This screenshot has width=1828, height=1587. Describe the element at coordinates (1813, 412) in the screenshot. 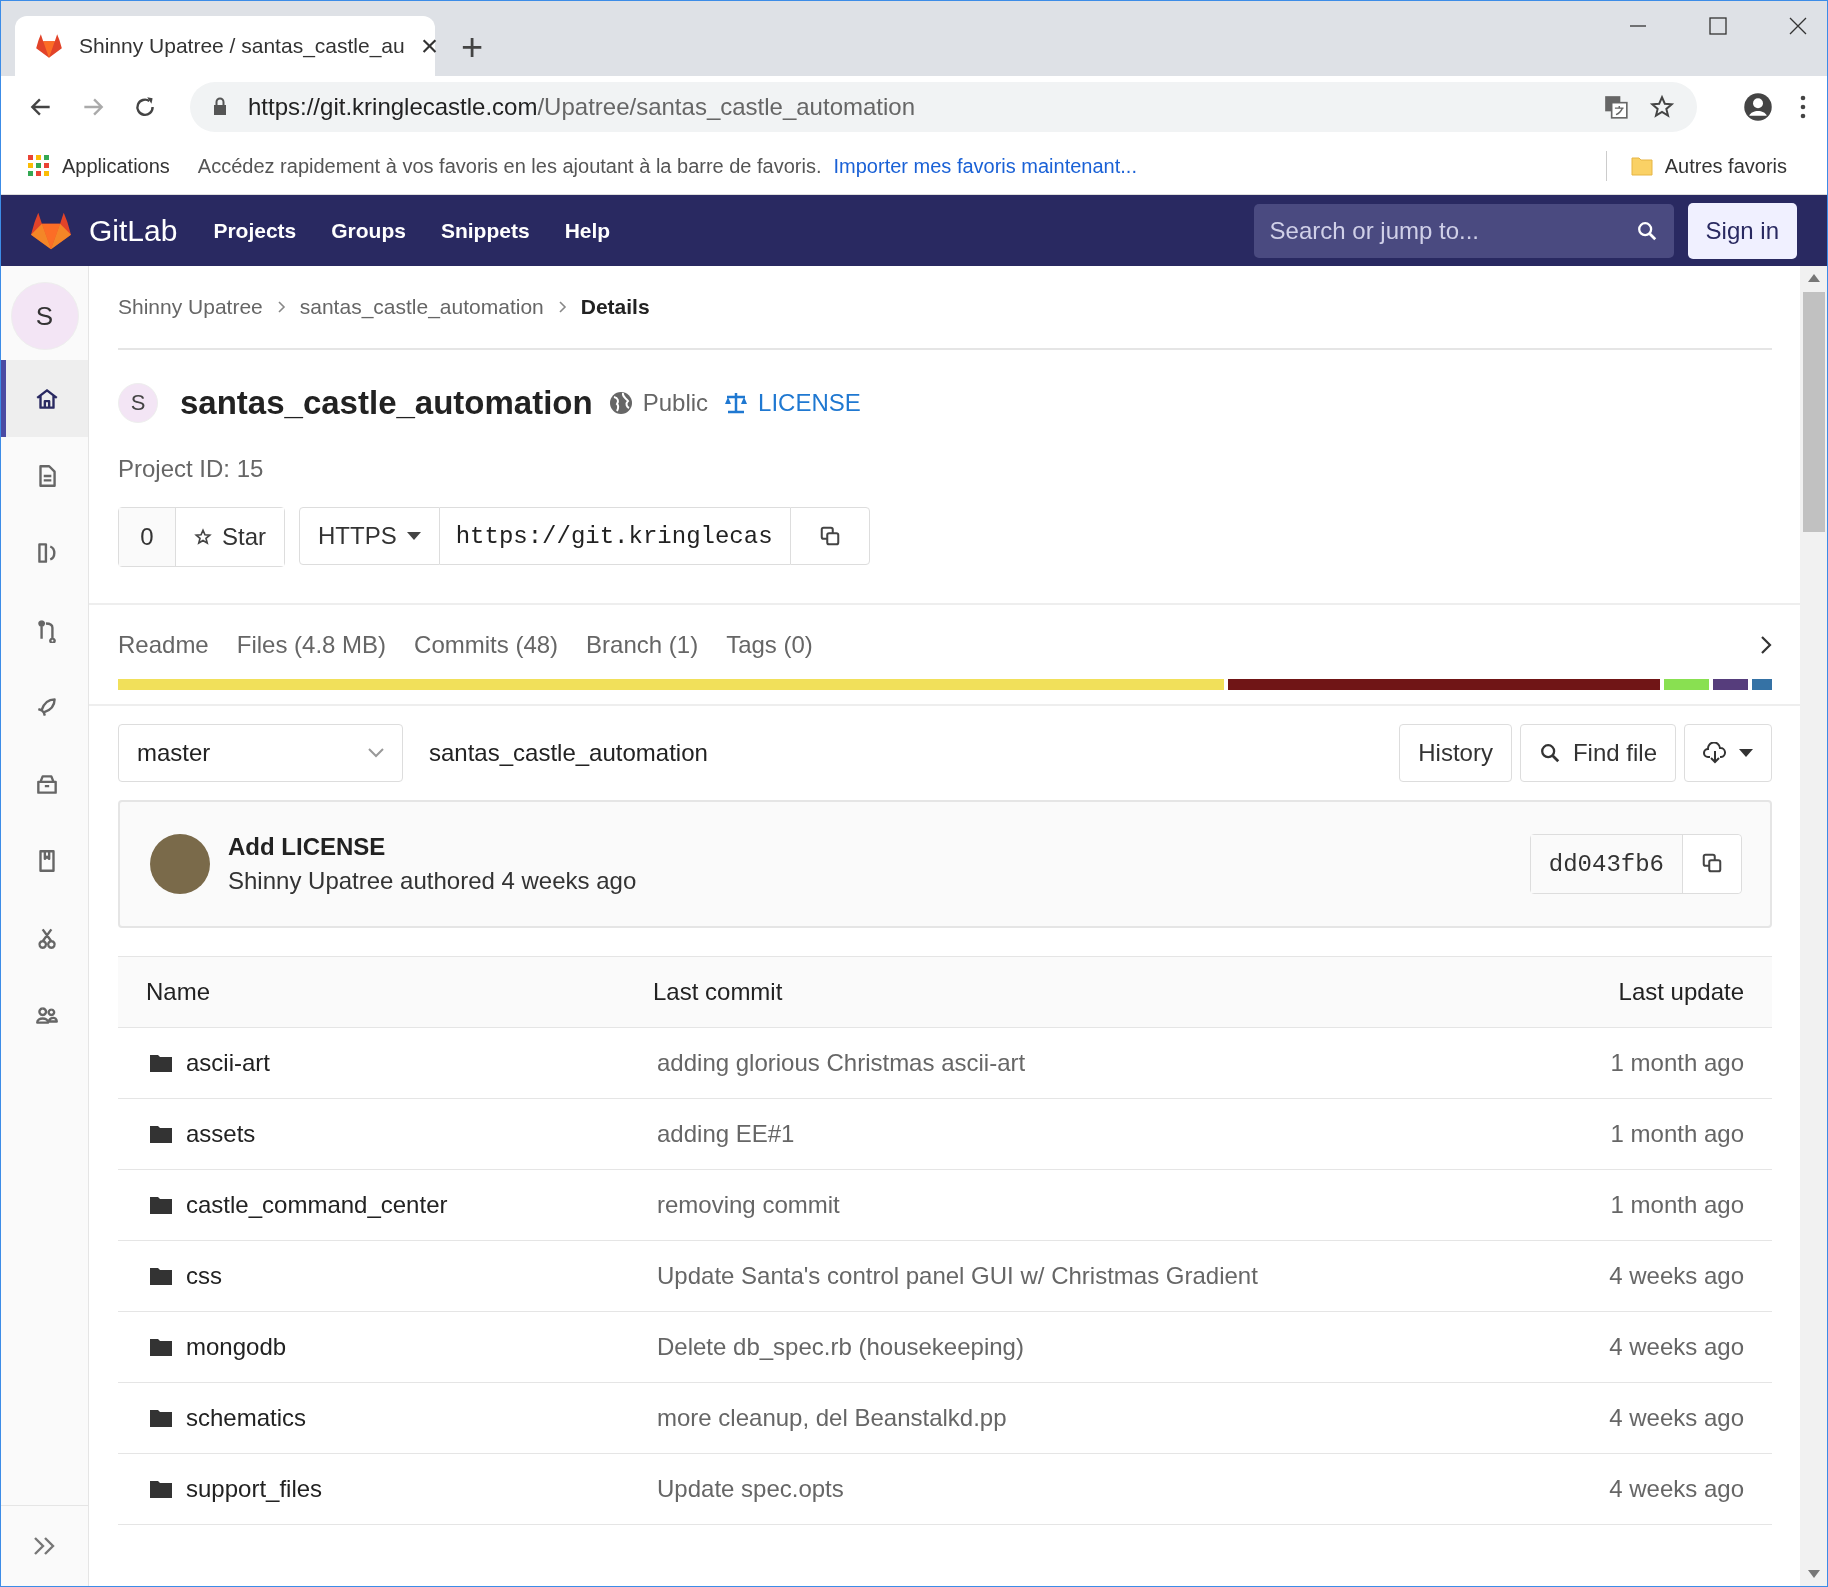

I see `scrollbar-thumb` at that location.